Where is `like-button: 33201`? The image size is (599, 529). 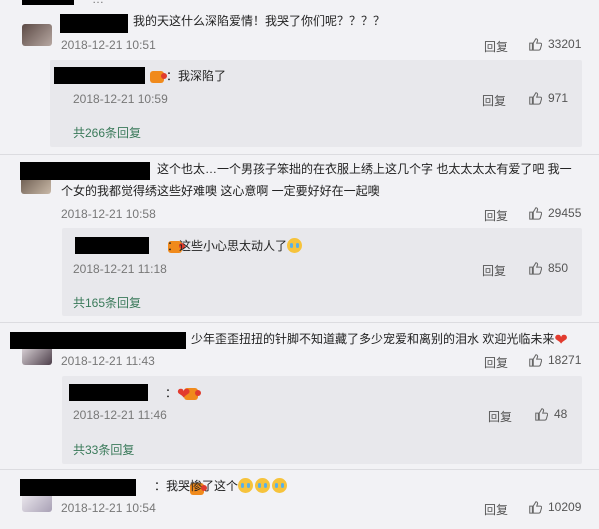 like-button: 33201 is located at coordinates (554, 44).